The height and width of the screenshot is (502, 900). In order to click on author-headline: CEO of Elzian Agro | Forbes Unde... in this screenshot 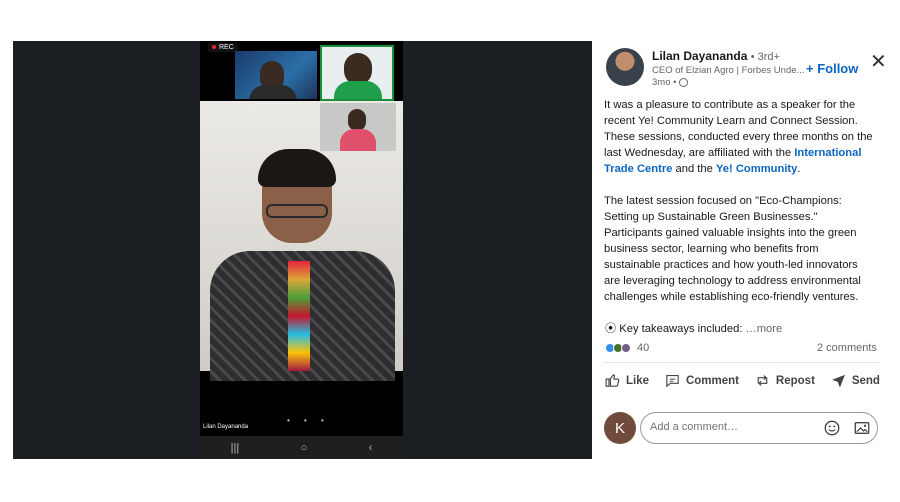, I will do `click(728, 70)`.